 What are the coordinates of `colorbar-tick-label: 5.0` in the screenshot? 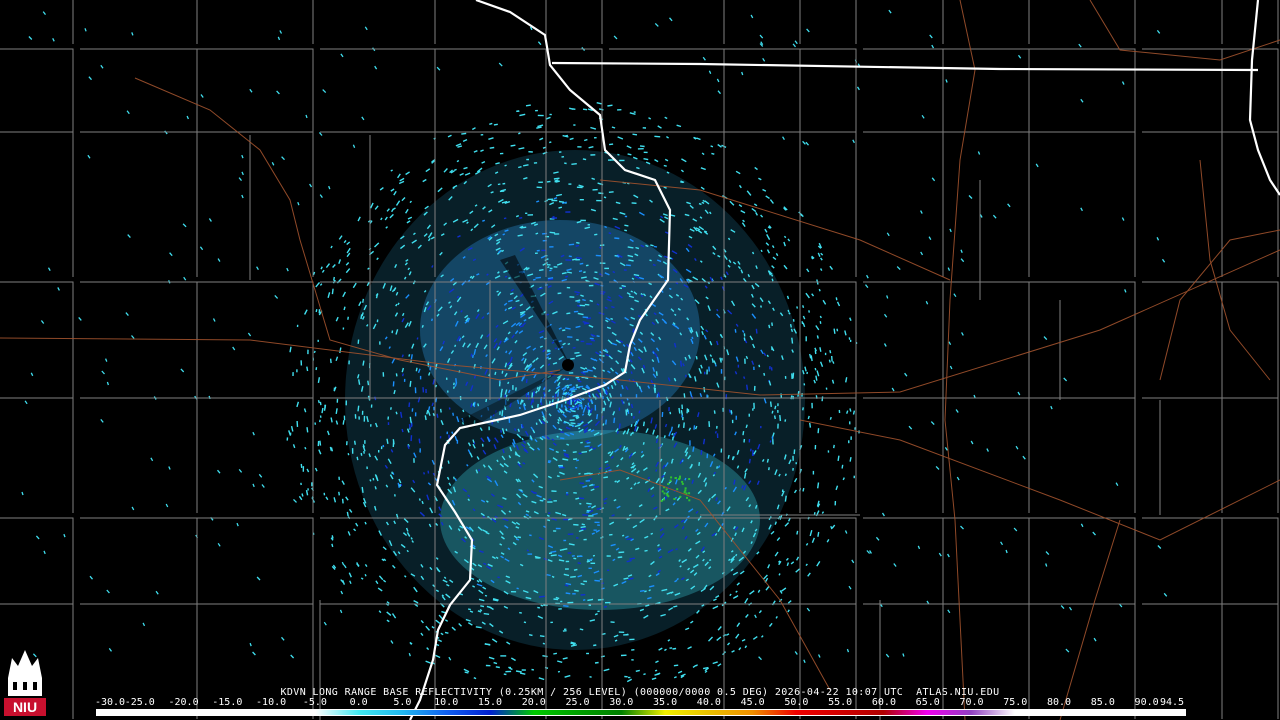 It's located at (402, 702).